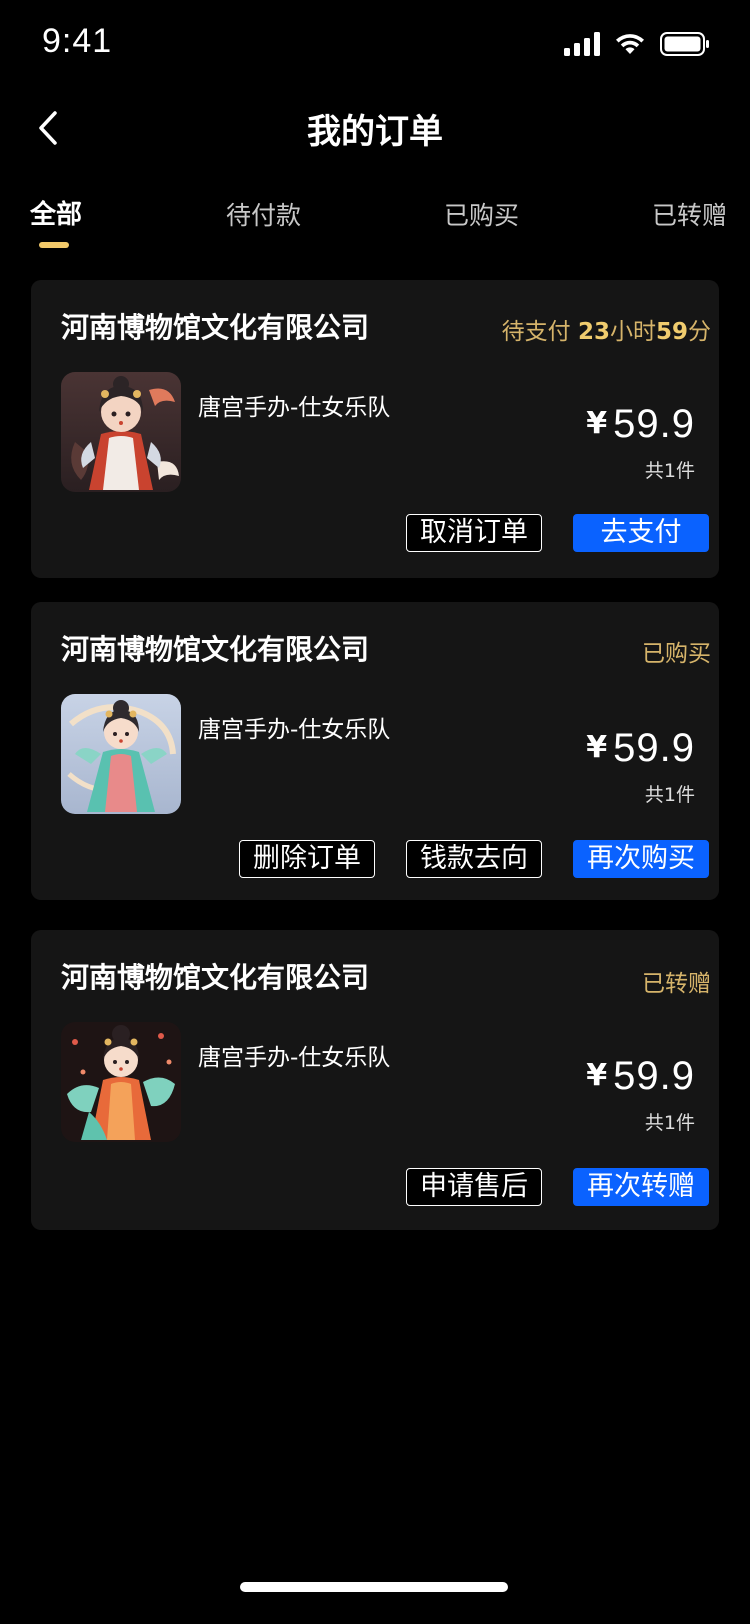 The width and height of the screenshot is (750, 1624). What do you see at coordinates (474, 859) in the screenshot?
I see `refund-status-button: 钱款去向` at bounding box center [474, 859].